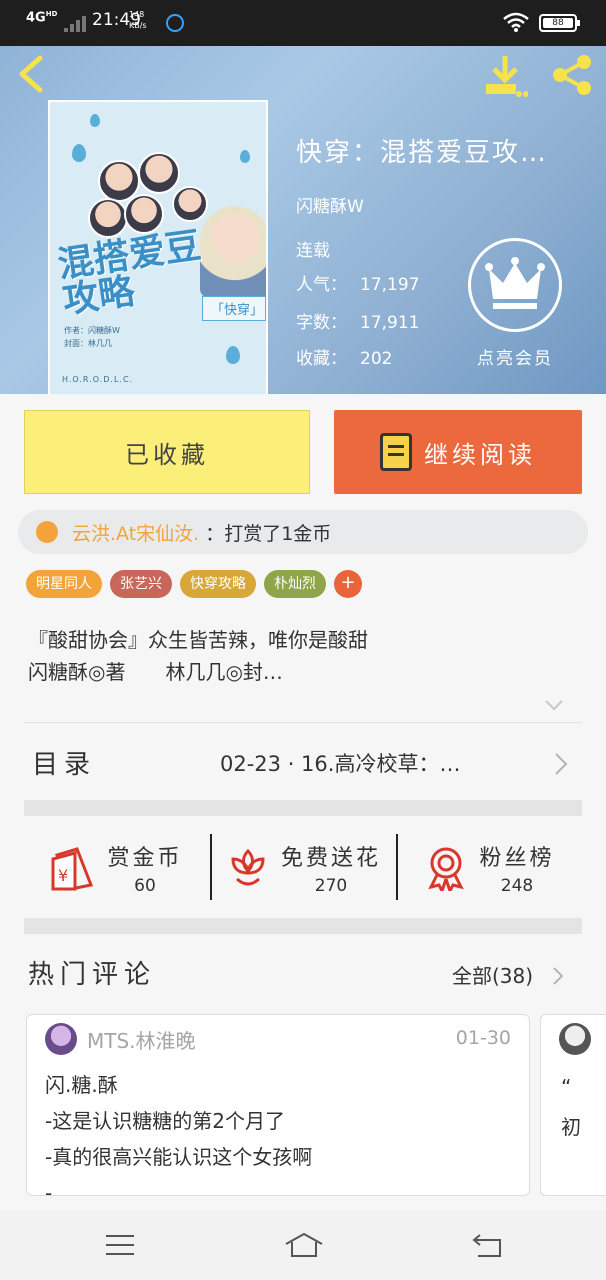 This screenshot has width=606, height=1280. I want to click on toc-label: 目录, so click(64, 765).